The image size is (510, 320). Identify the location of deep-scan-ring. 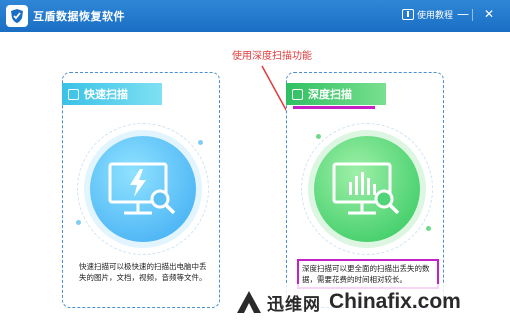
(367, 189).